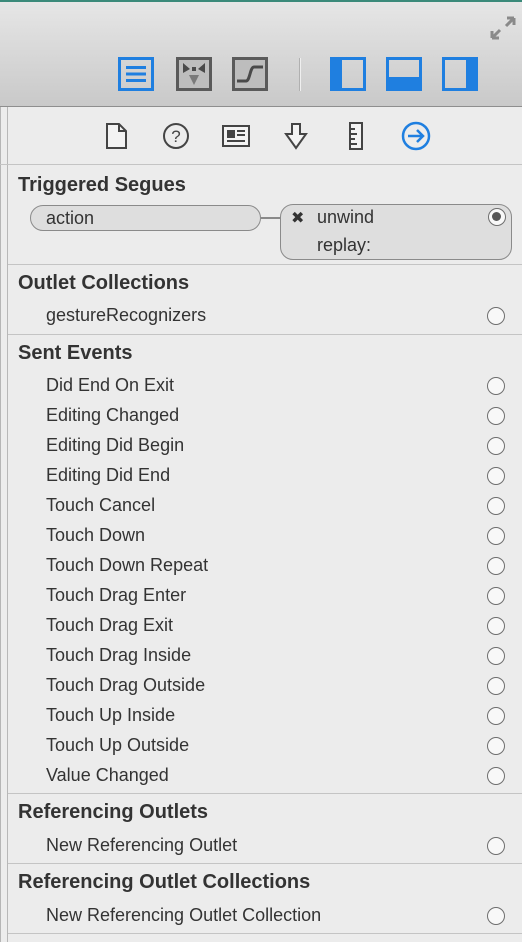 Image resolution: width=522 pixels, height=942 pixels. What do you see at coordinates (126, 685) in the screenshot?
I see `event-touch-drag-outside: Touch Drag Outside` at bounding box center [126, 685].